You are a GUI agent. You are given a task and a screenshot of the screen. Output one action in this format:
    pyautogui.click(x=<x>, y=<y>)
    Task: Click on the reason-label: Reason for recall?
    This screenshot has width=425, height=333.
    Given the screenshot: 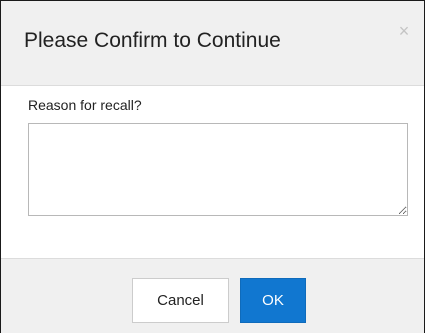 What is the action you would take?
    pyautogui.click(x=85, y=105)
    